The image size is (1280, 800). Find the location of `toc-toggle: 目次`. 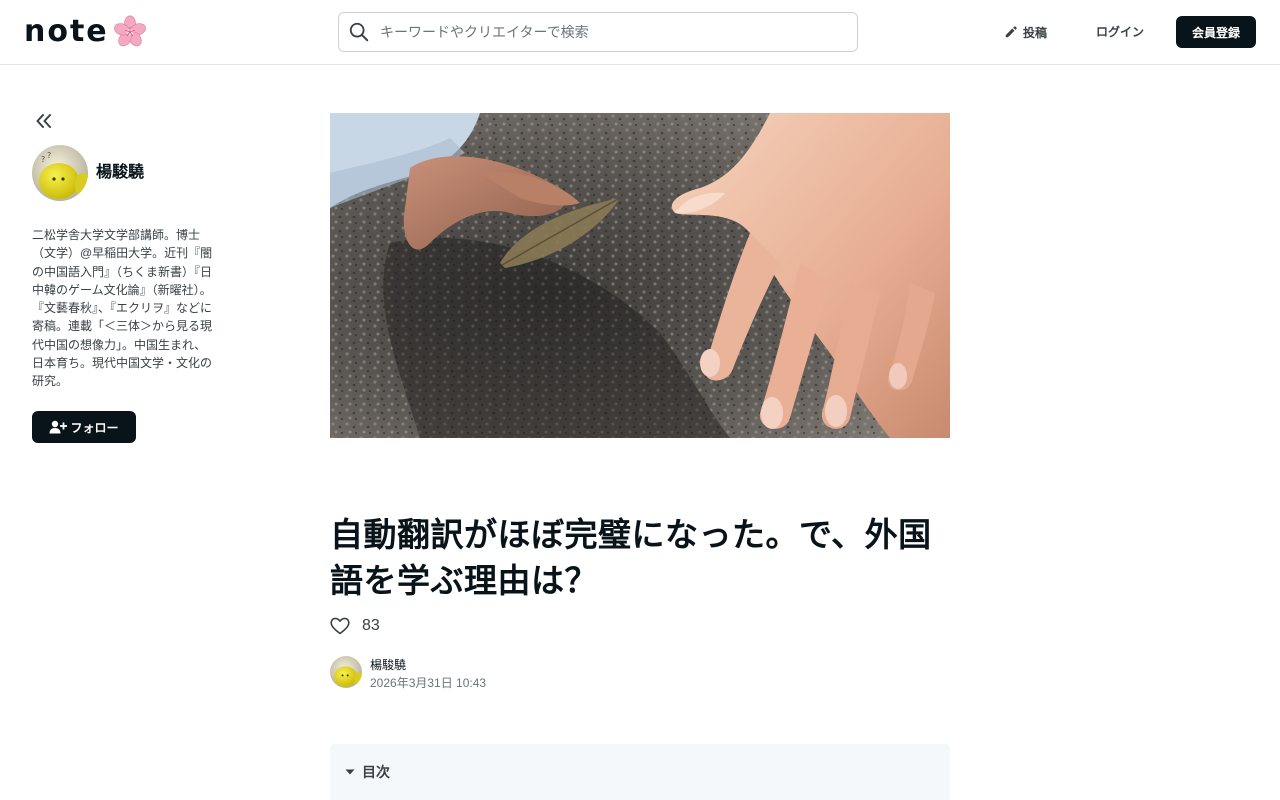

toc-toggle: 目次 is located at coordinates (367, 772).